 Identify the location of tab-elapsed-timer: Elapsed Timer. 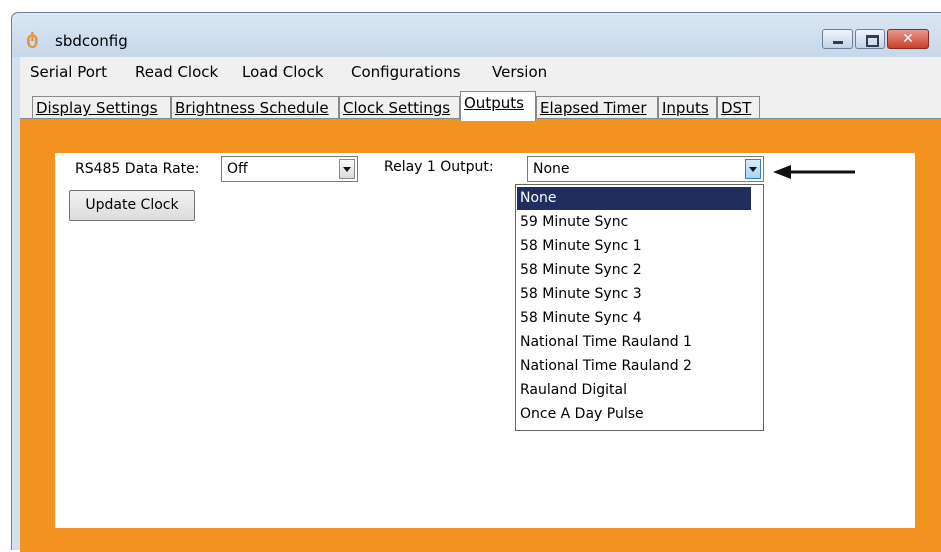
(597, 108).